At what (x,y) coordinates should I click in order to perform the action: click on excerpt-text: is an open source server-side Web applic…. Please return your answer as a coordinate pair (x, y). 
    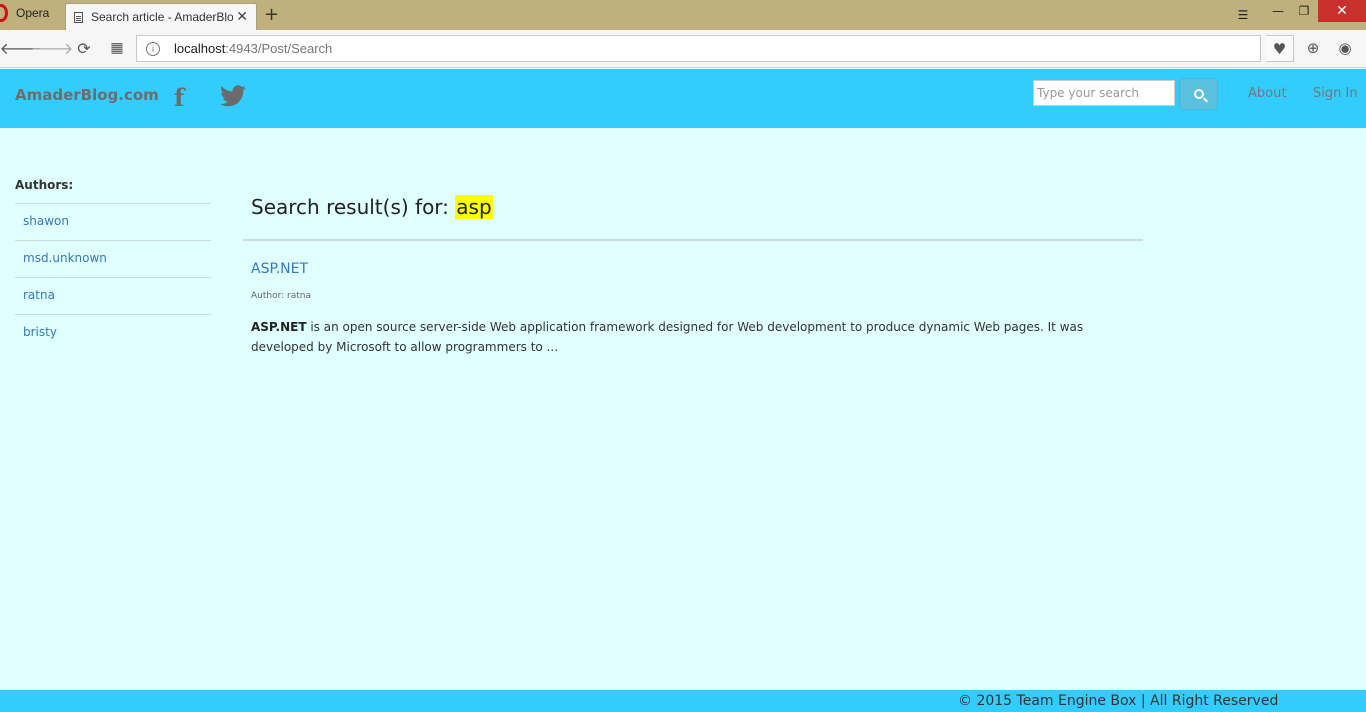
    Looking at the image, I should click on (667, 337).